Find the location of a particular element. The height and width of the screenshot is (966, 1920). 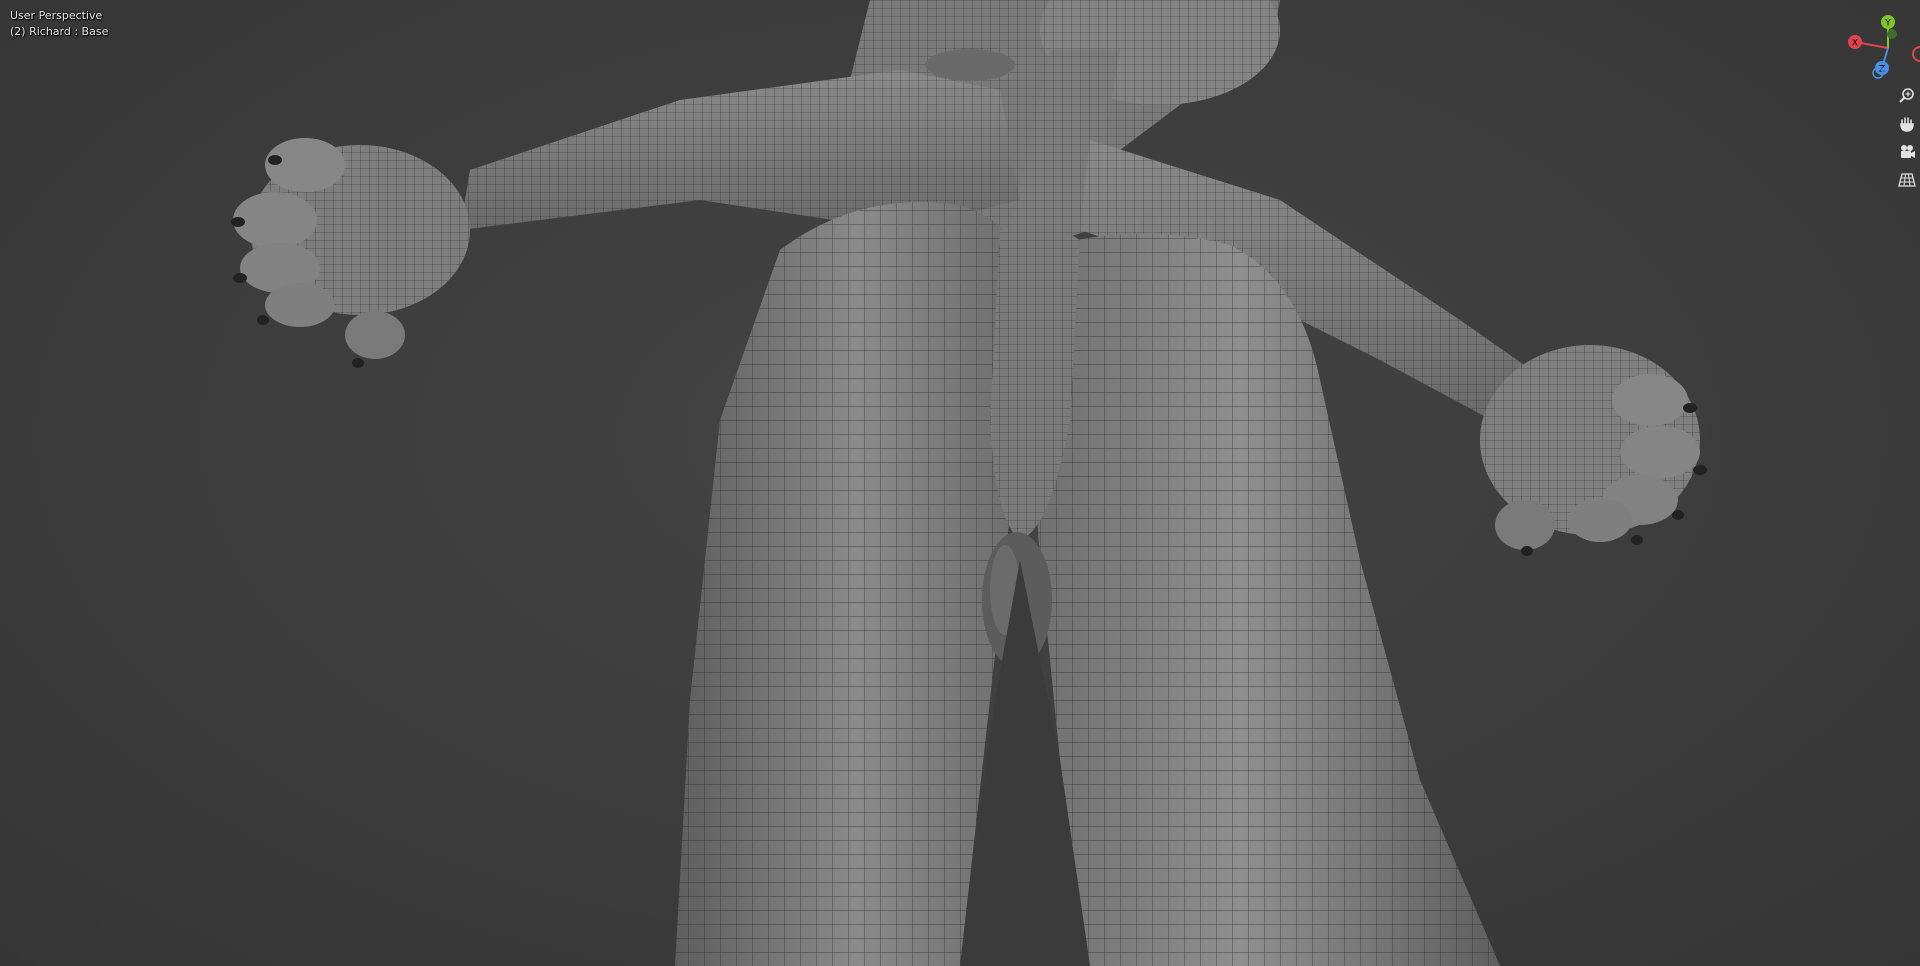

axis-gizmo: X Y Z is located at coordinates (1880, 45).